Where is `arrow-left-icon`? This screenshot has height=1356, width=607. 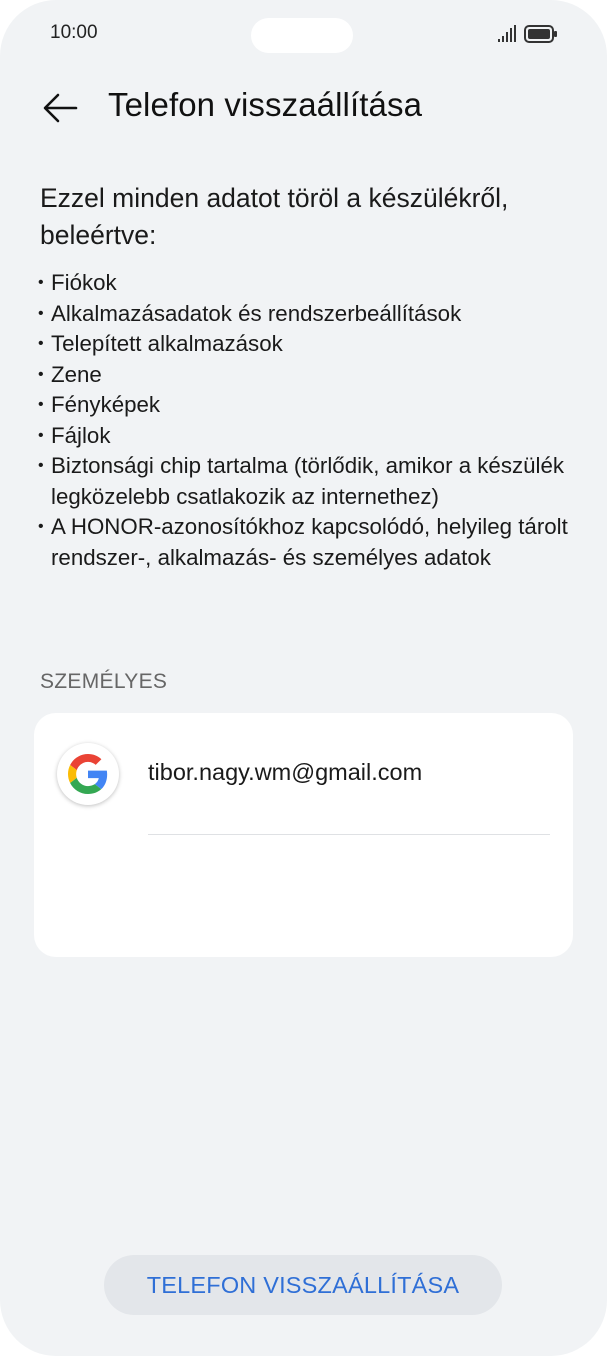
arrow-left-icon is located at coordinates (60, 108).